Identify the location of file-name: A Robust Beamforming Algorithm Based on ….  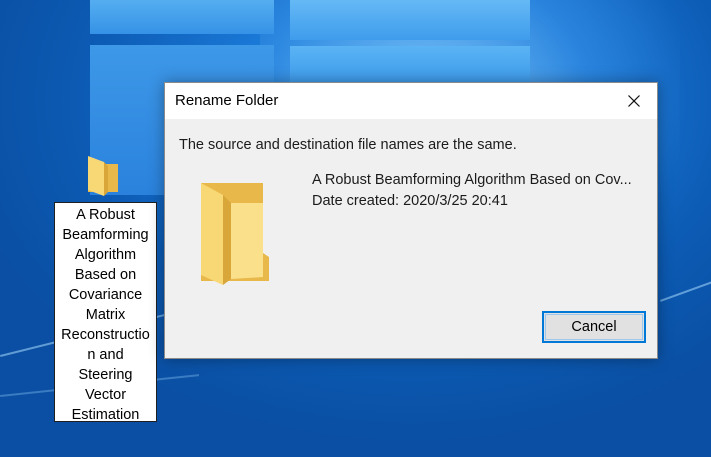
(472, 180).